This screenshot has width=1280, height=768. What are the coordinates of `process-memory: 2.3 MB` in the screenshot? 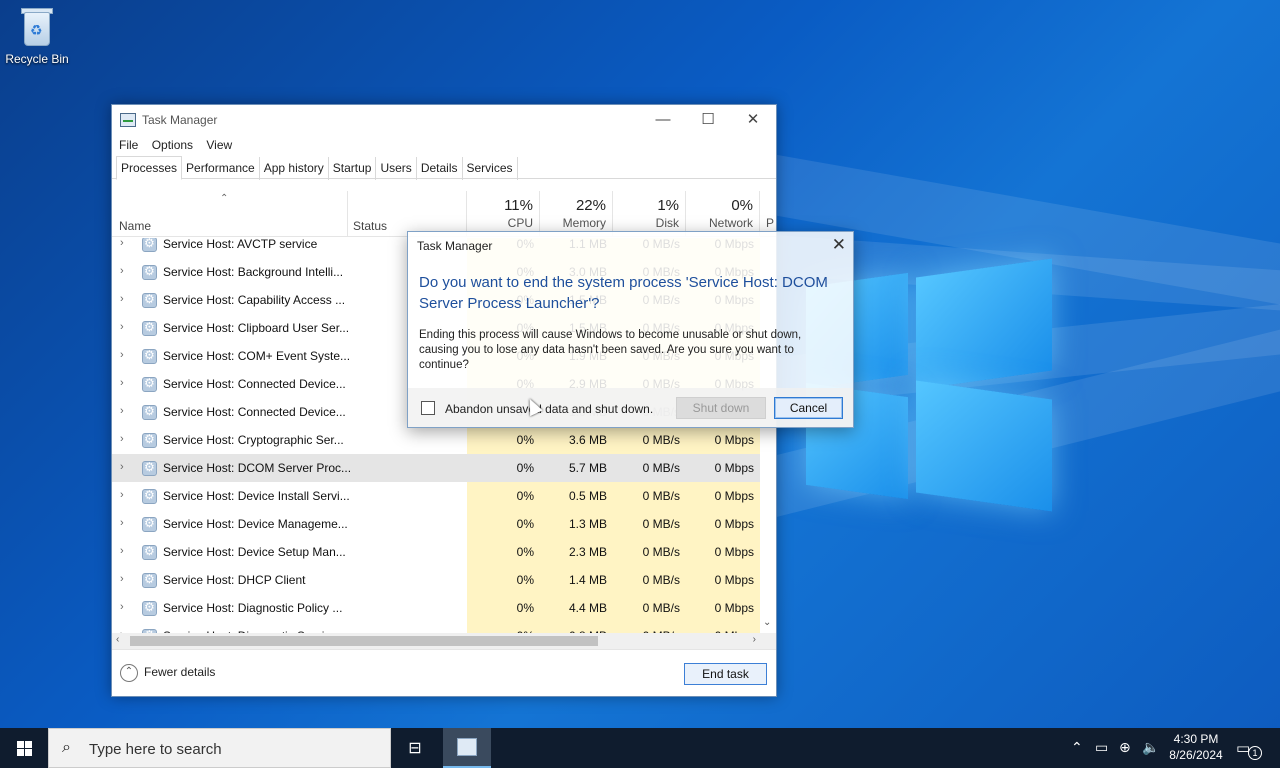 It's located at (576, 552).